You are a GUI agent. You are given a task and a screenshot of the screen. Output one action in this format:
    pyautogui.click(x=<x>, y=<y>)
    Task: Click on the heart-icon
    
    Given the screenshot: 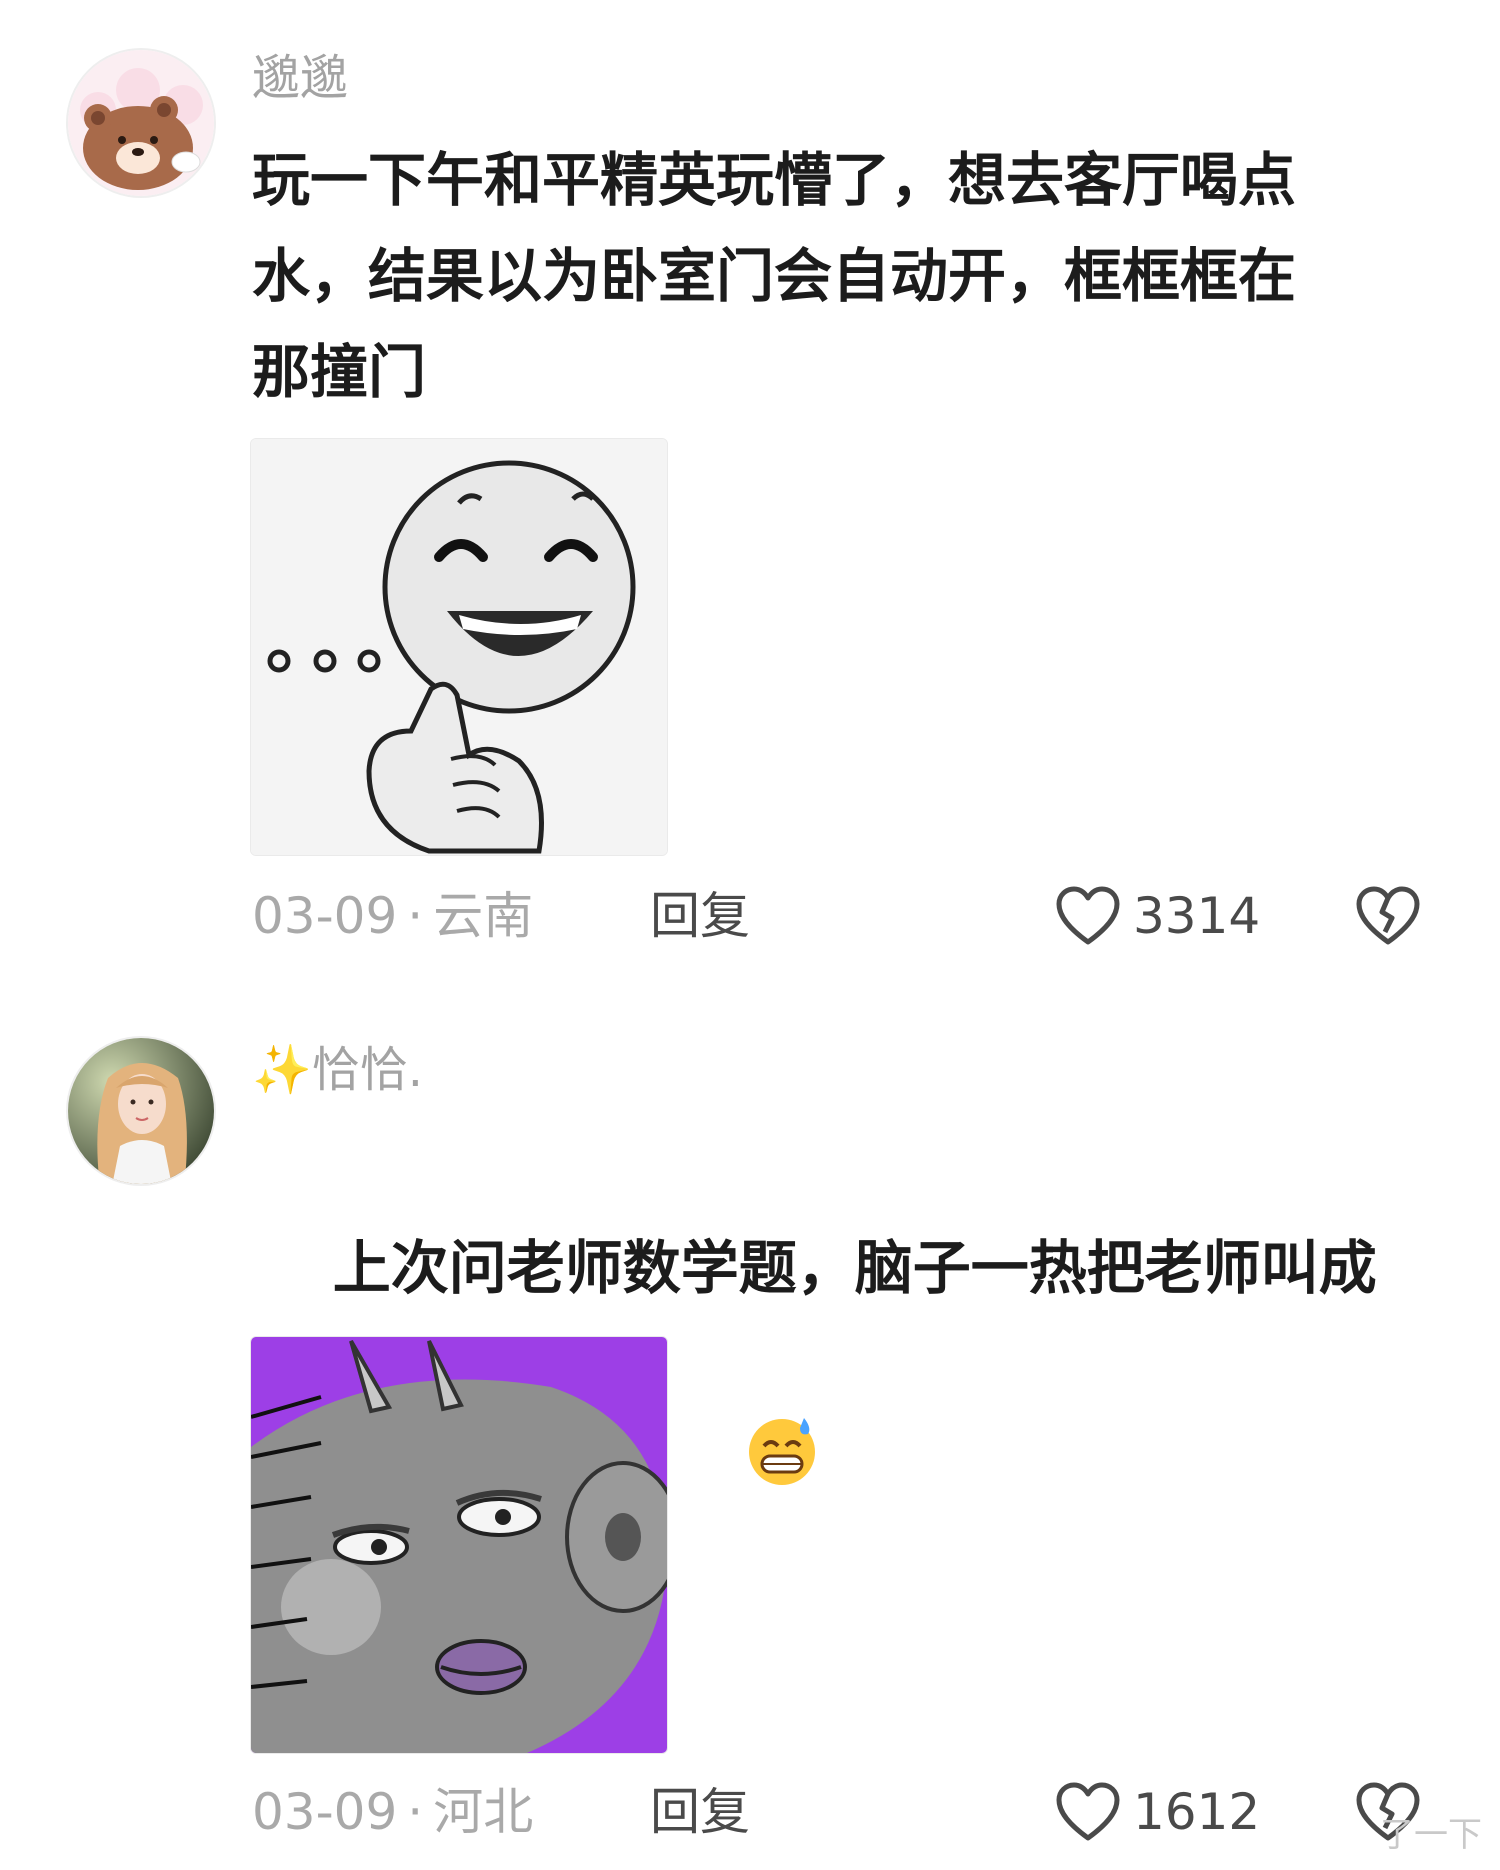 What is the action you would take?
    pyautogui.click(x=1088, y=1812)
    